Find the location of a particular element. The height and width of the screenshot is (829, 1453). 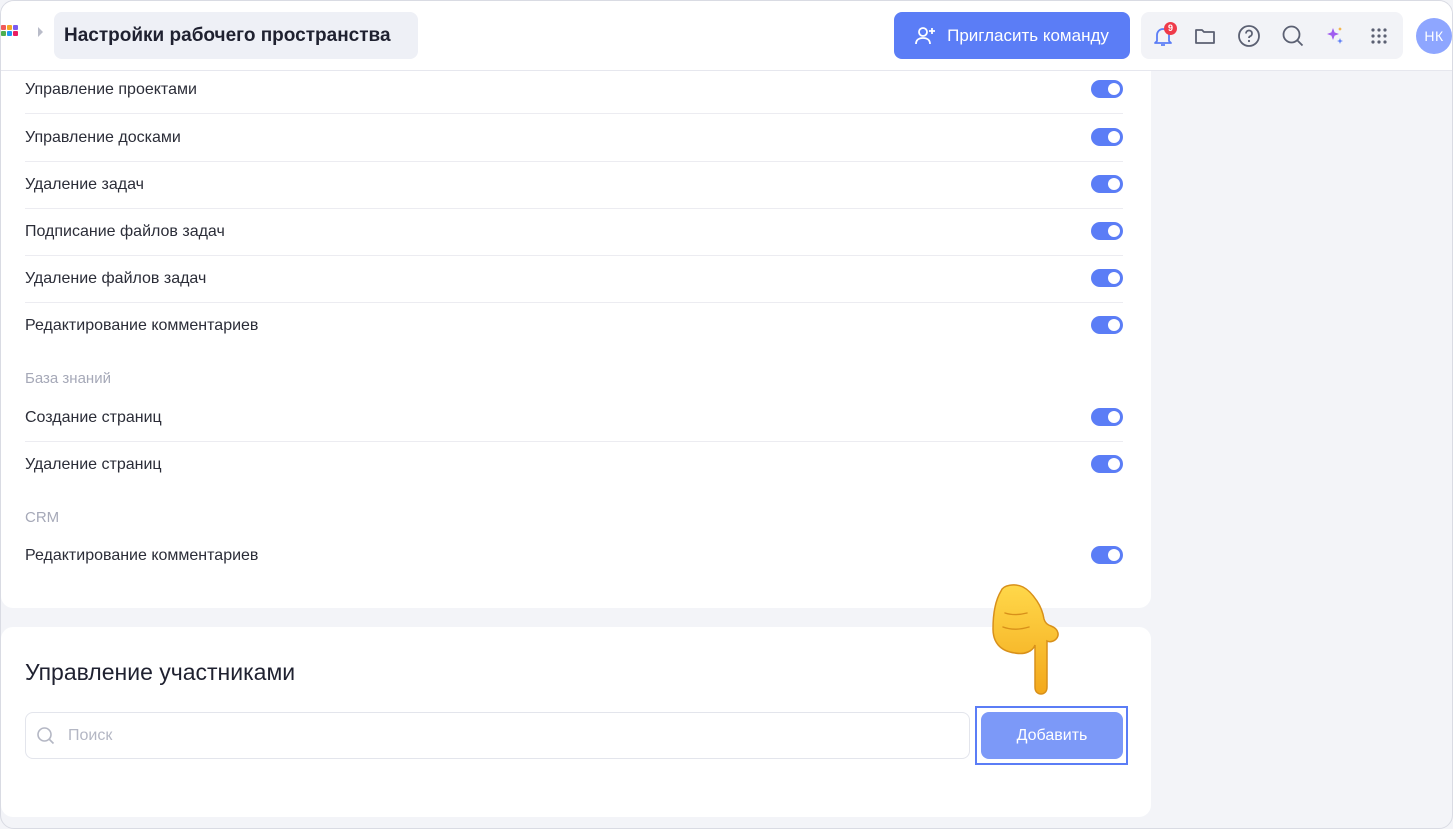

permission-label: Подписание файлов задач is located at coordinates (125, 231).